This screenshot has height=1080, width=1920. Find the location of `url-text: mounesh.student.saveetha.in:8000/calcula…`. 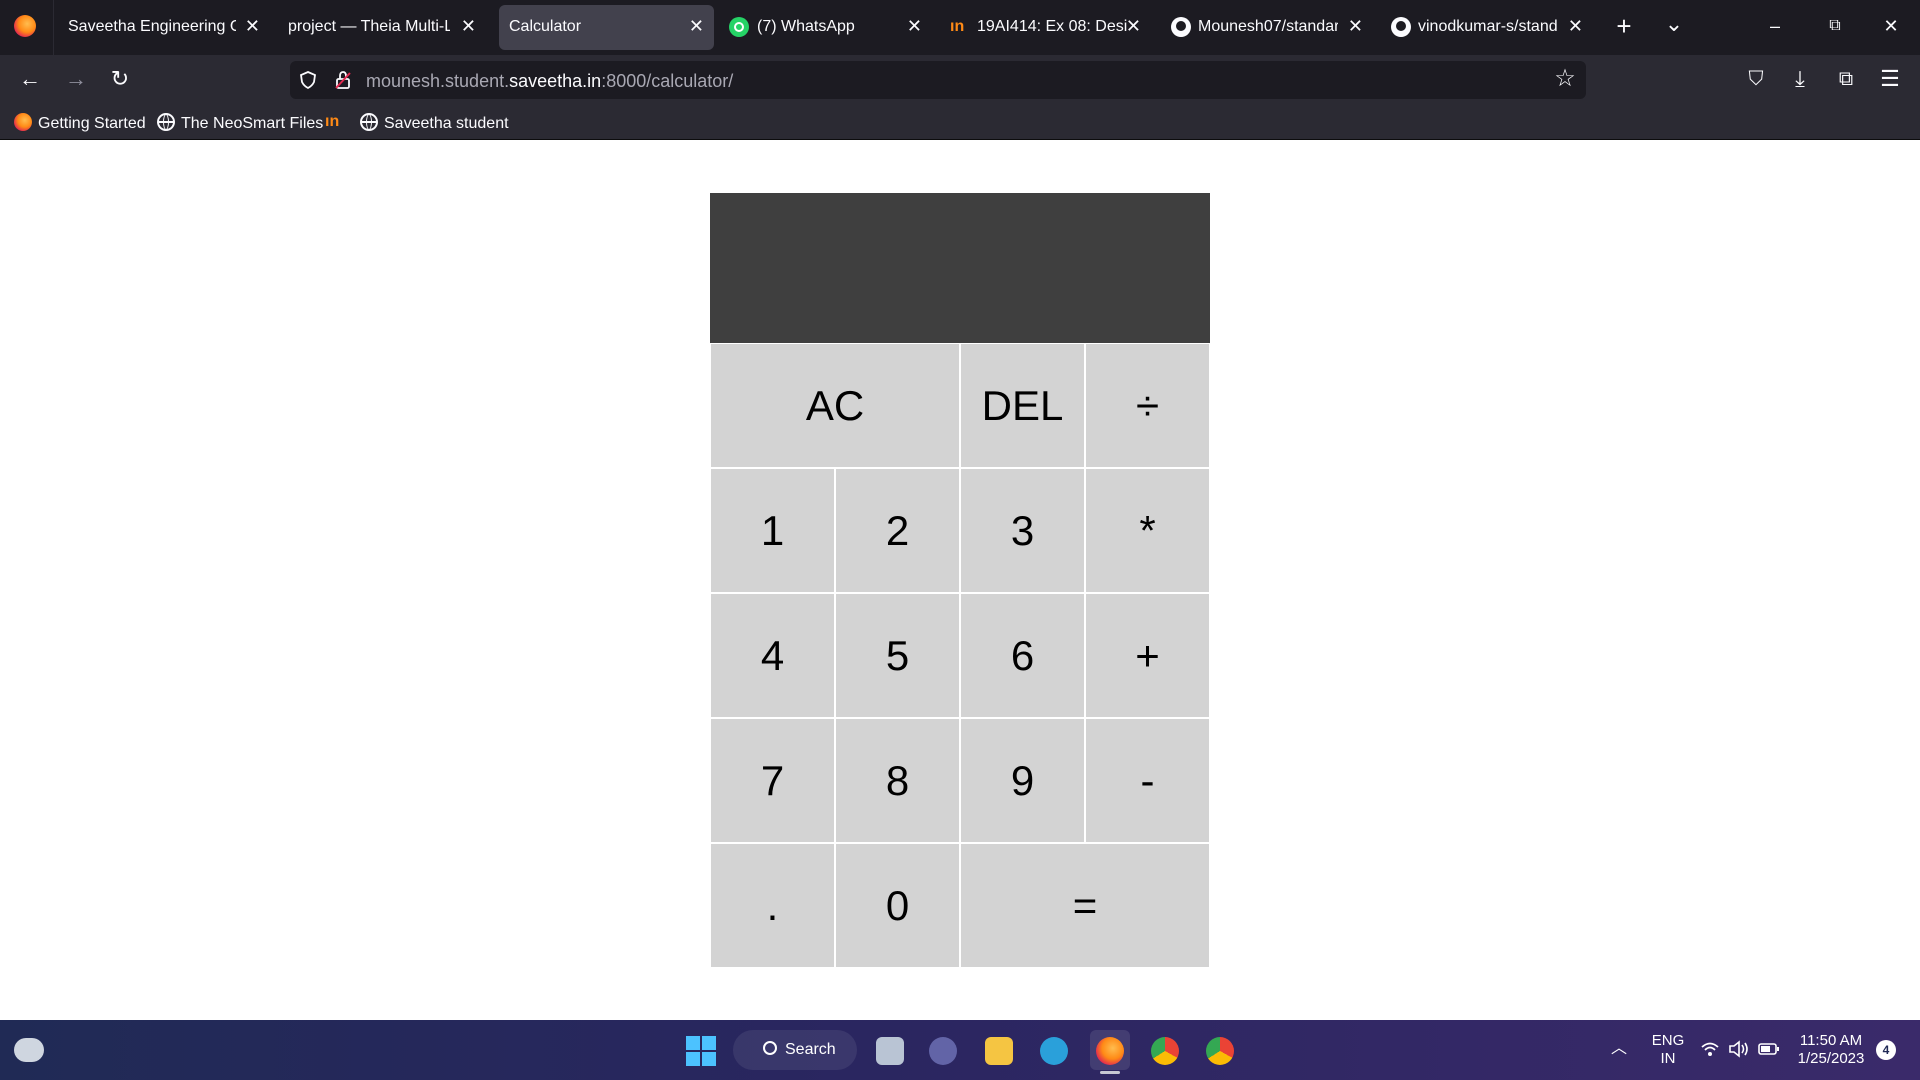

url-text: mounesh.student.saveetha.in:8000/calcula… is located at coordinates (549, 81).